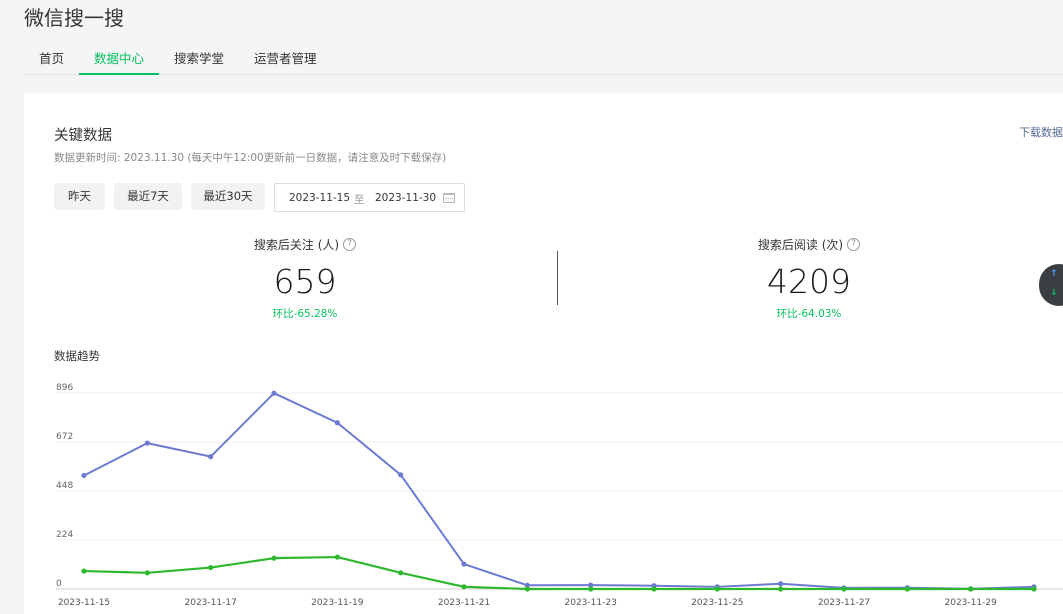  What do you see at coordinates (591, 603) in the screenshot?
I see `x-tick-label: 2023-11-23` at bounding box center [591, 603].